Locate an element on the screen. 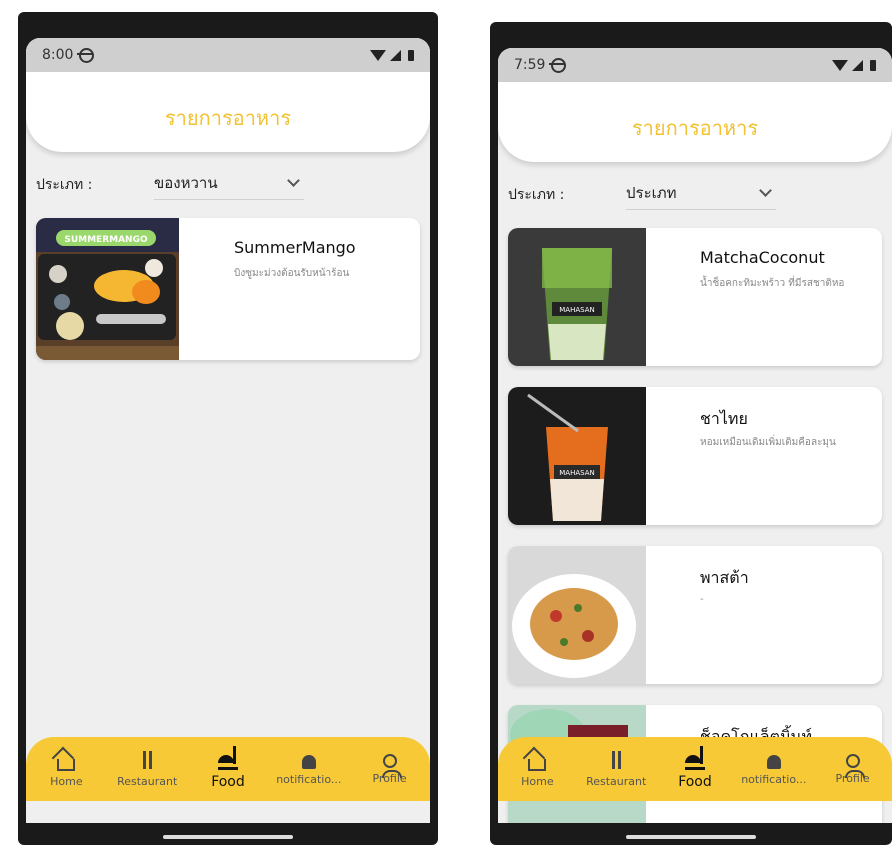 This screenshot has height=845, width=892. category-filter: ประเภท is located at coordinates (695, 195).